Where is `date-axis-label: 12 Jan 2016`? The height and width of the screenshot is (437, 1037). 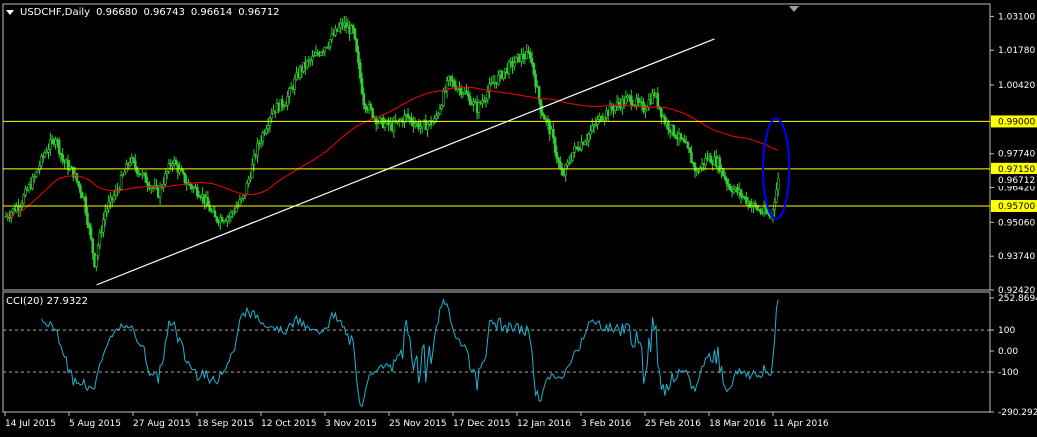 date-axis-label: 12 Jan 2016 is located at coordinates (544, 424).